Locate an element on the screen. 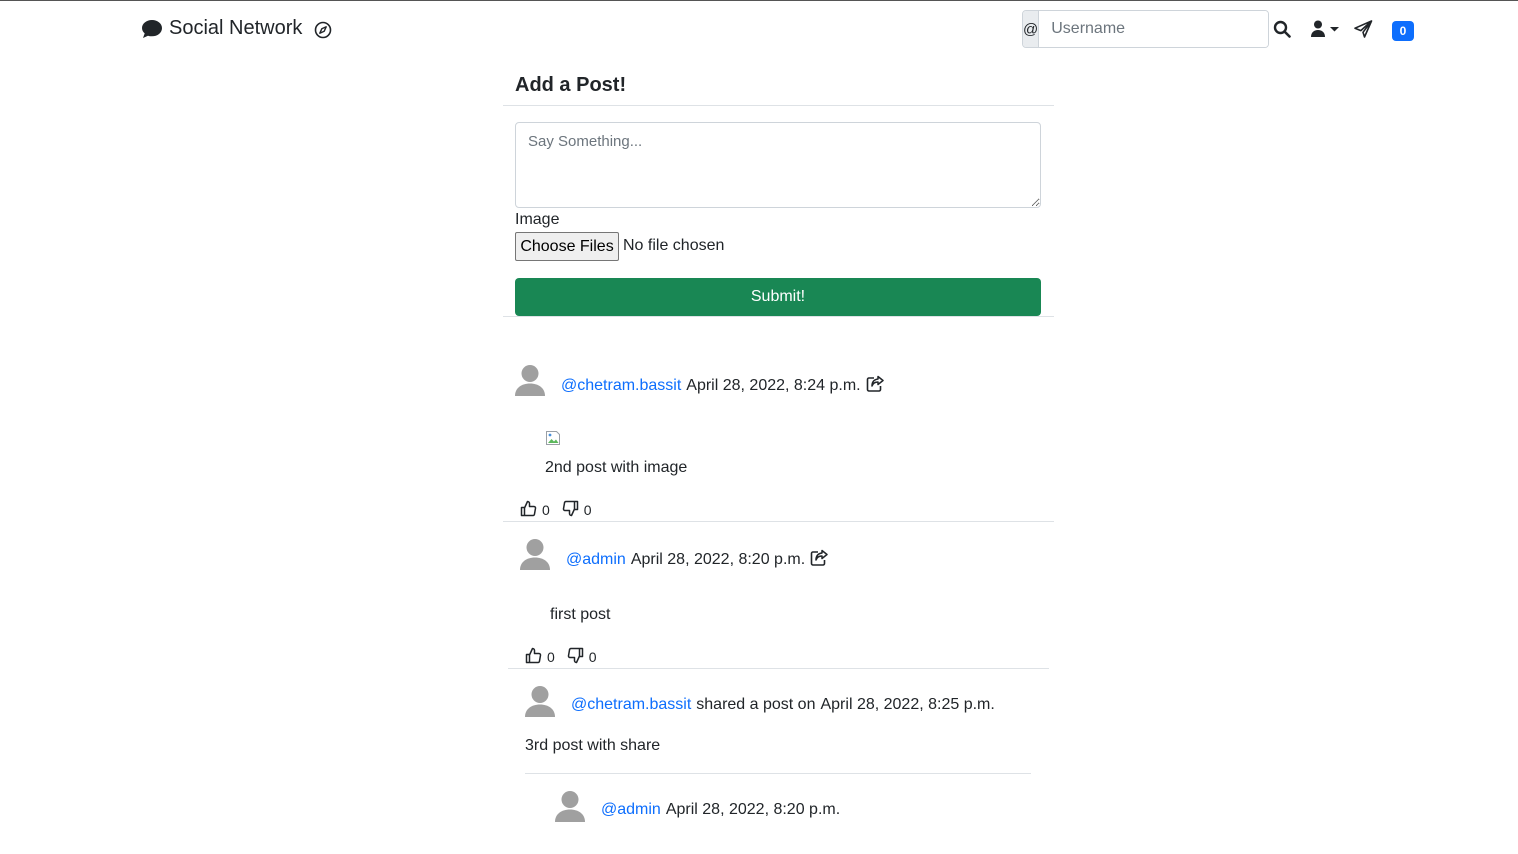 The width and height of the screenshot is (1518, 854). file-status: No file chosen is located at coordinates (674, 245).